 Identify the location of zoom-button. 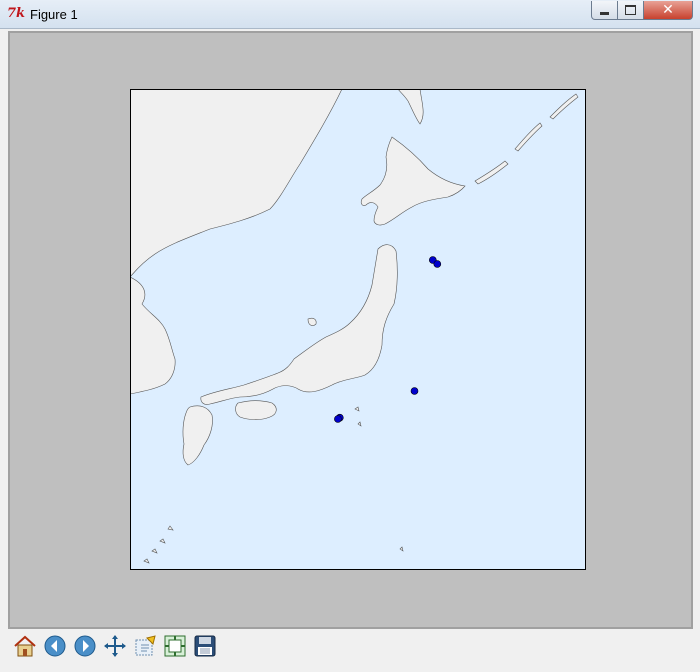
(145, 646).